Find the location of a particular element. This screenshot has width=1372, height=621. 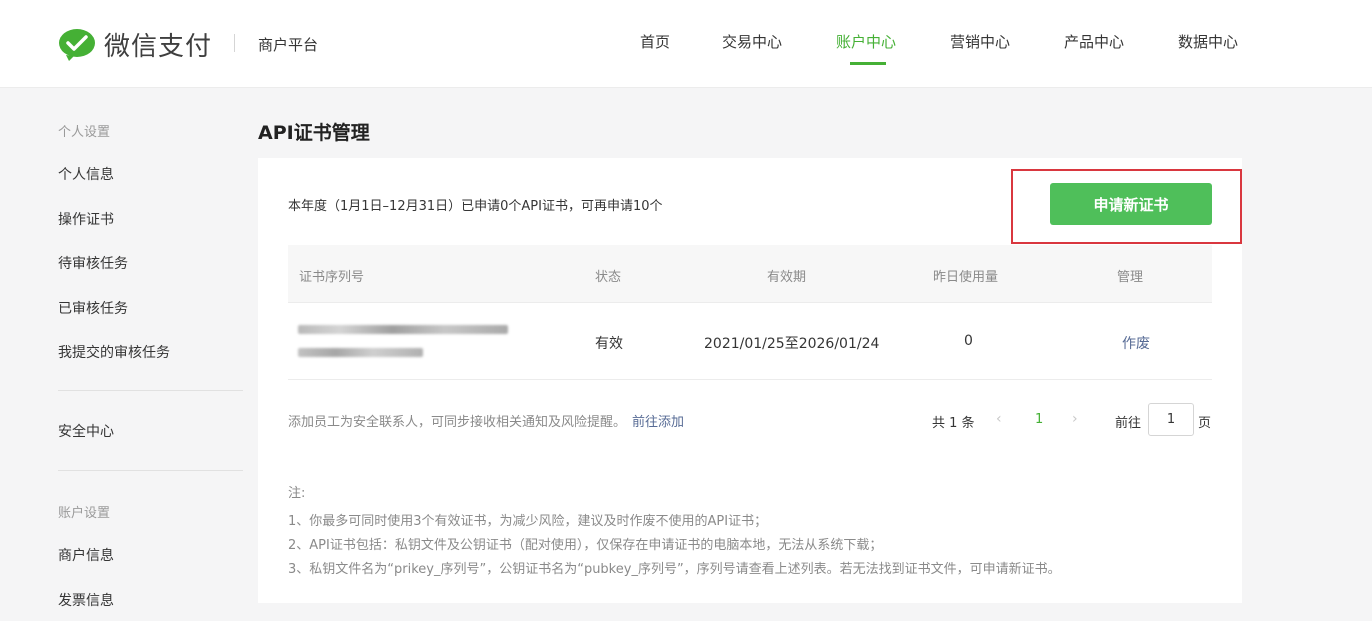

sidebar-group-personal: 个人设置 is located at coordinates (84, 132).